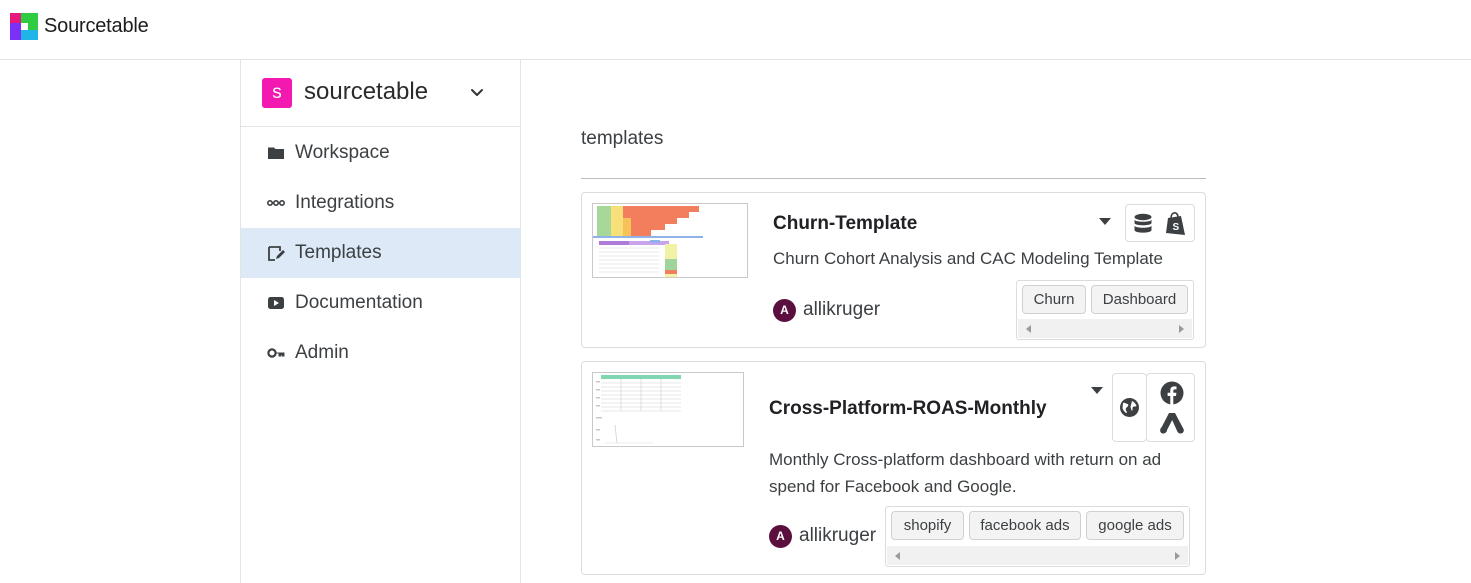 This screenshot has height=583, width=1471. What do you see at coordinates (276, 353) in the screenshot?
I see `key-icon` at bounding box center [276, 353].